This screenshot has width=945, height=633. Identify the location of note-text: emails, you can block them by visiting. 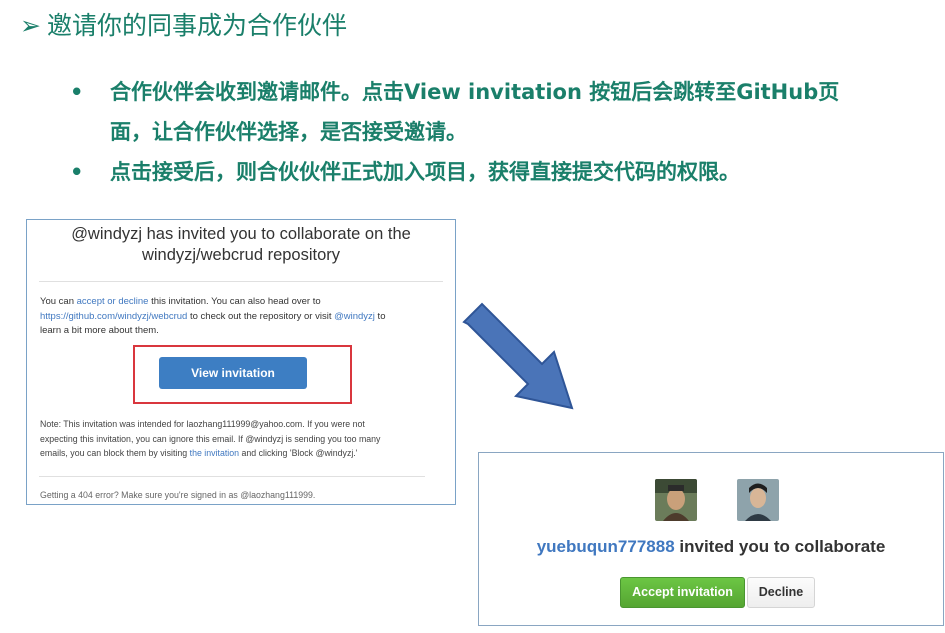
(115, 453).